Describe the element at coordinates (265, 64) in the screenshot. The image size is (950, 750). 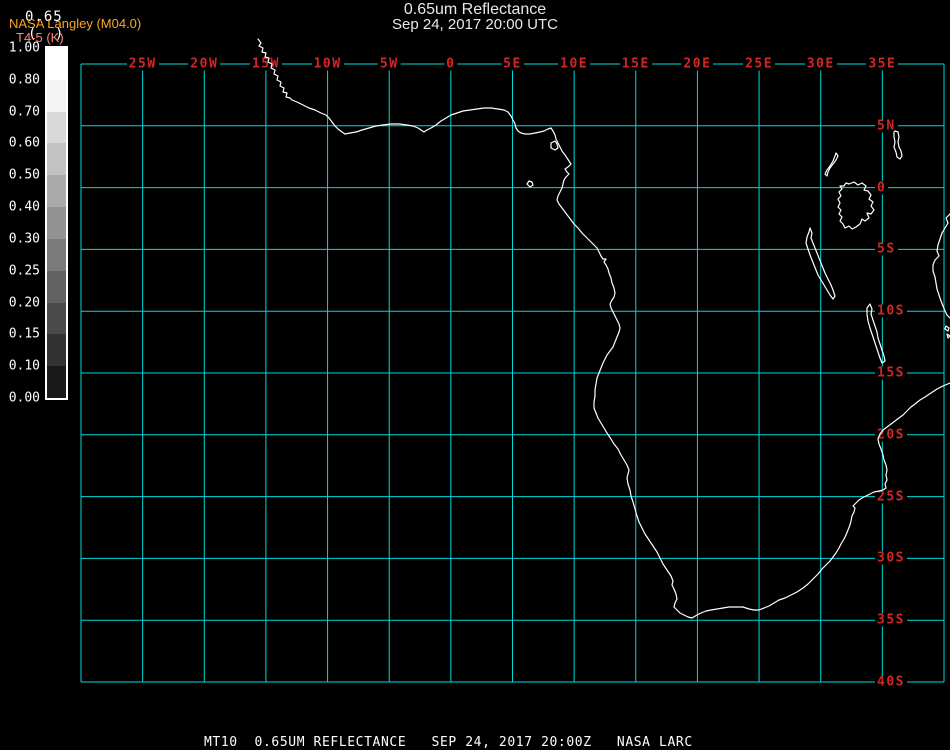
I see `longitude-label: 15W` at that location.